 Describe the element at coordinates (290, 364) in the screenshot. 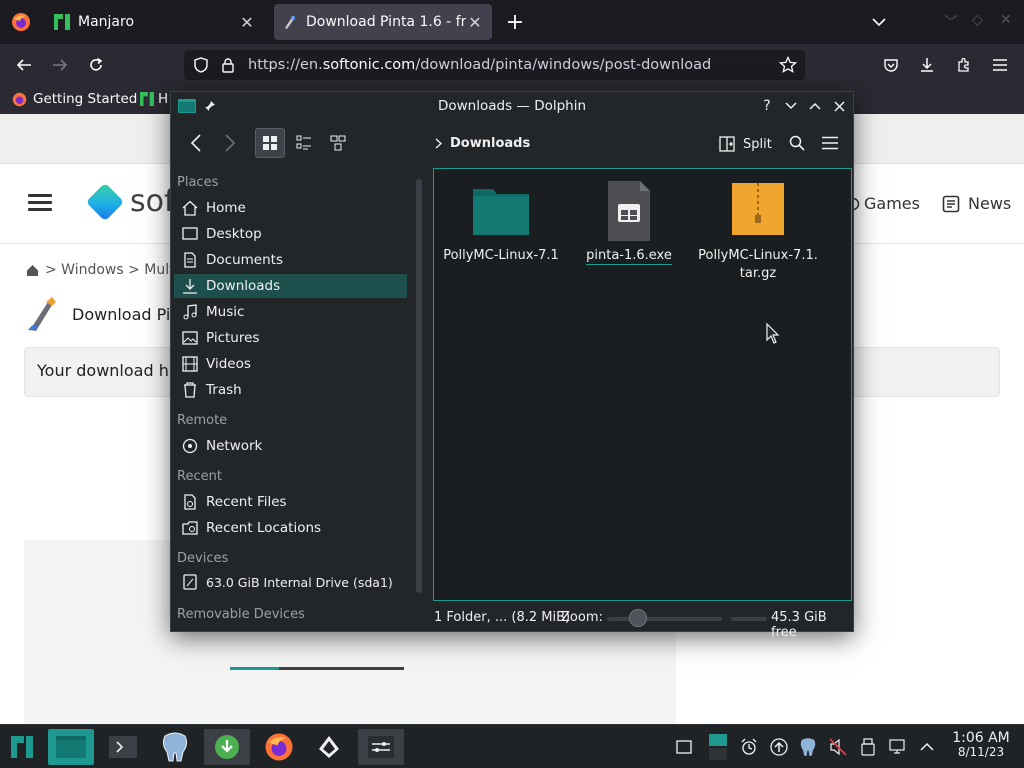

I see `sidebar-item-videos: Videos` at that location.